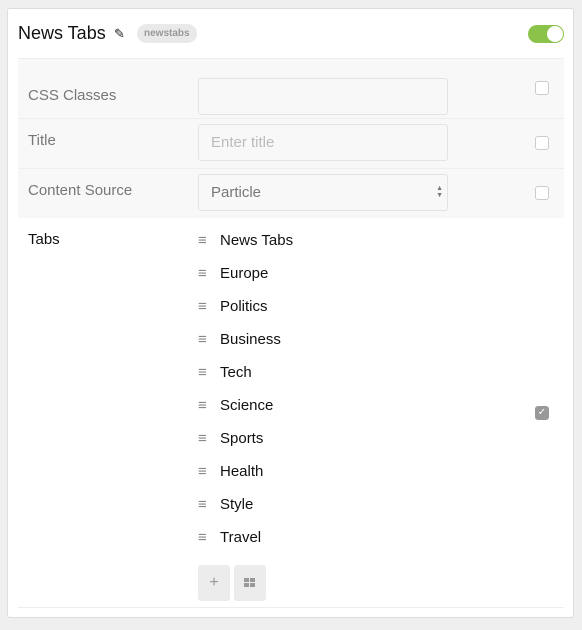  I want to click on tab-item-label: Health, so click(242, 471).